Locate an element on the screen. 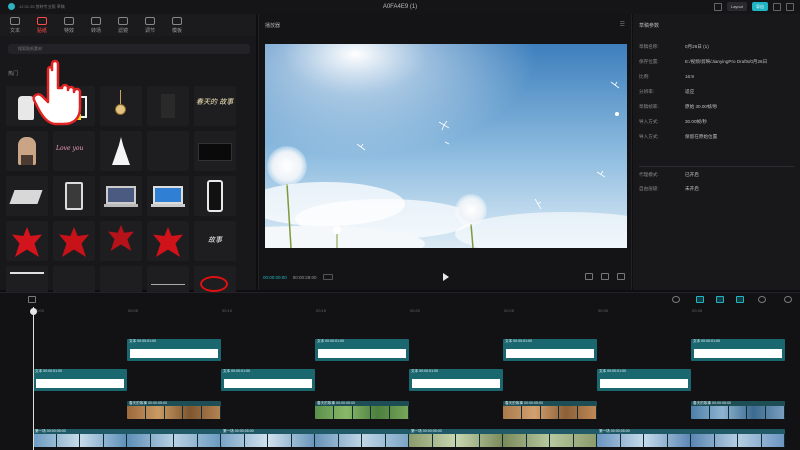  tab-label: 文本 is located at coordinates (14, 31).